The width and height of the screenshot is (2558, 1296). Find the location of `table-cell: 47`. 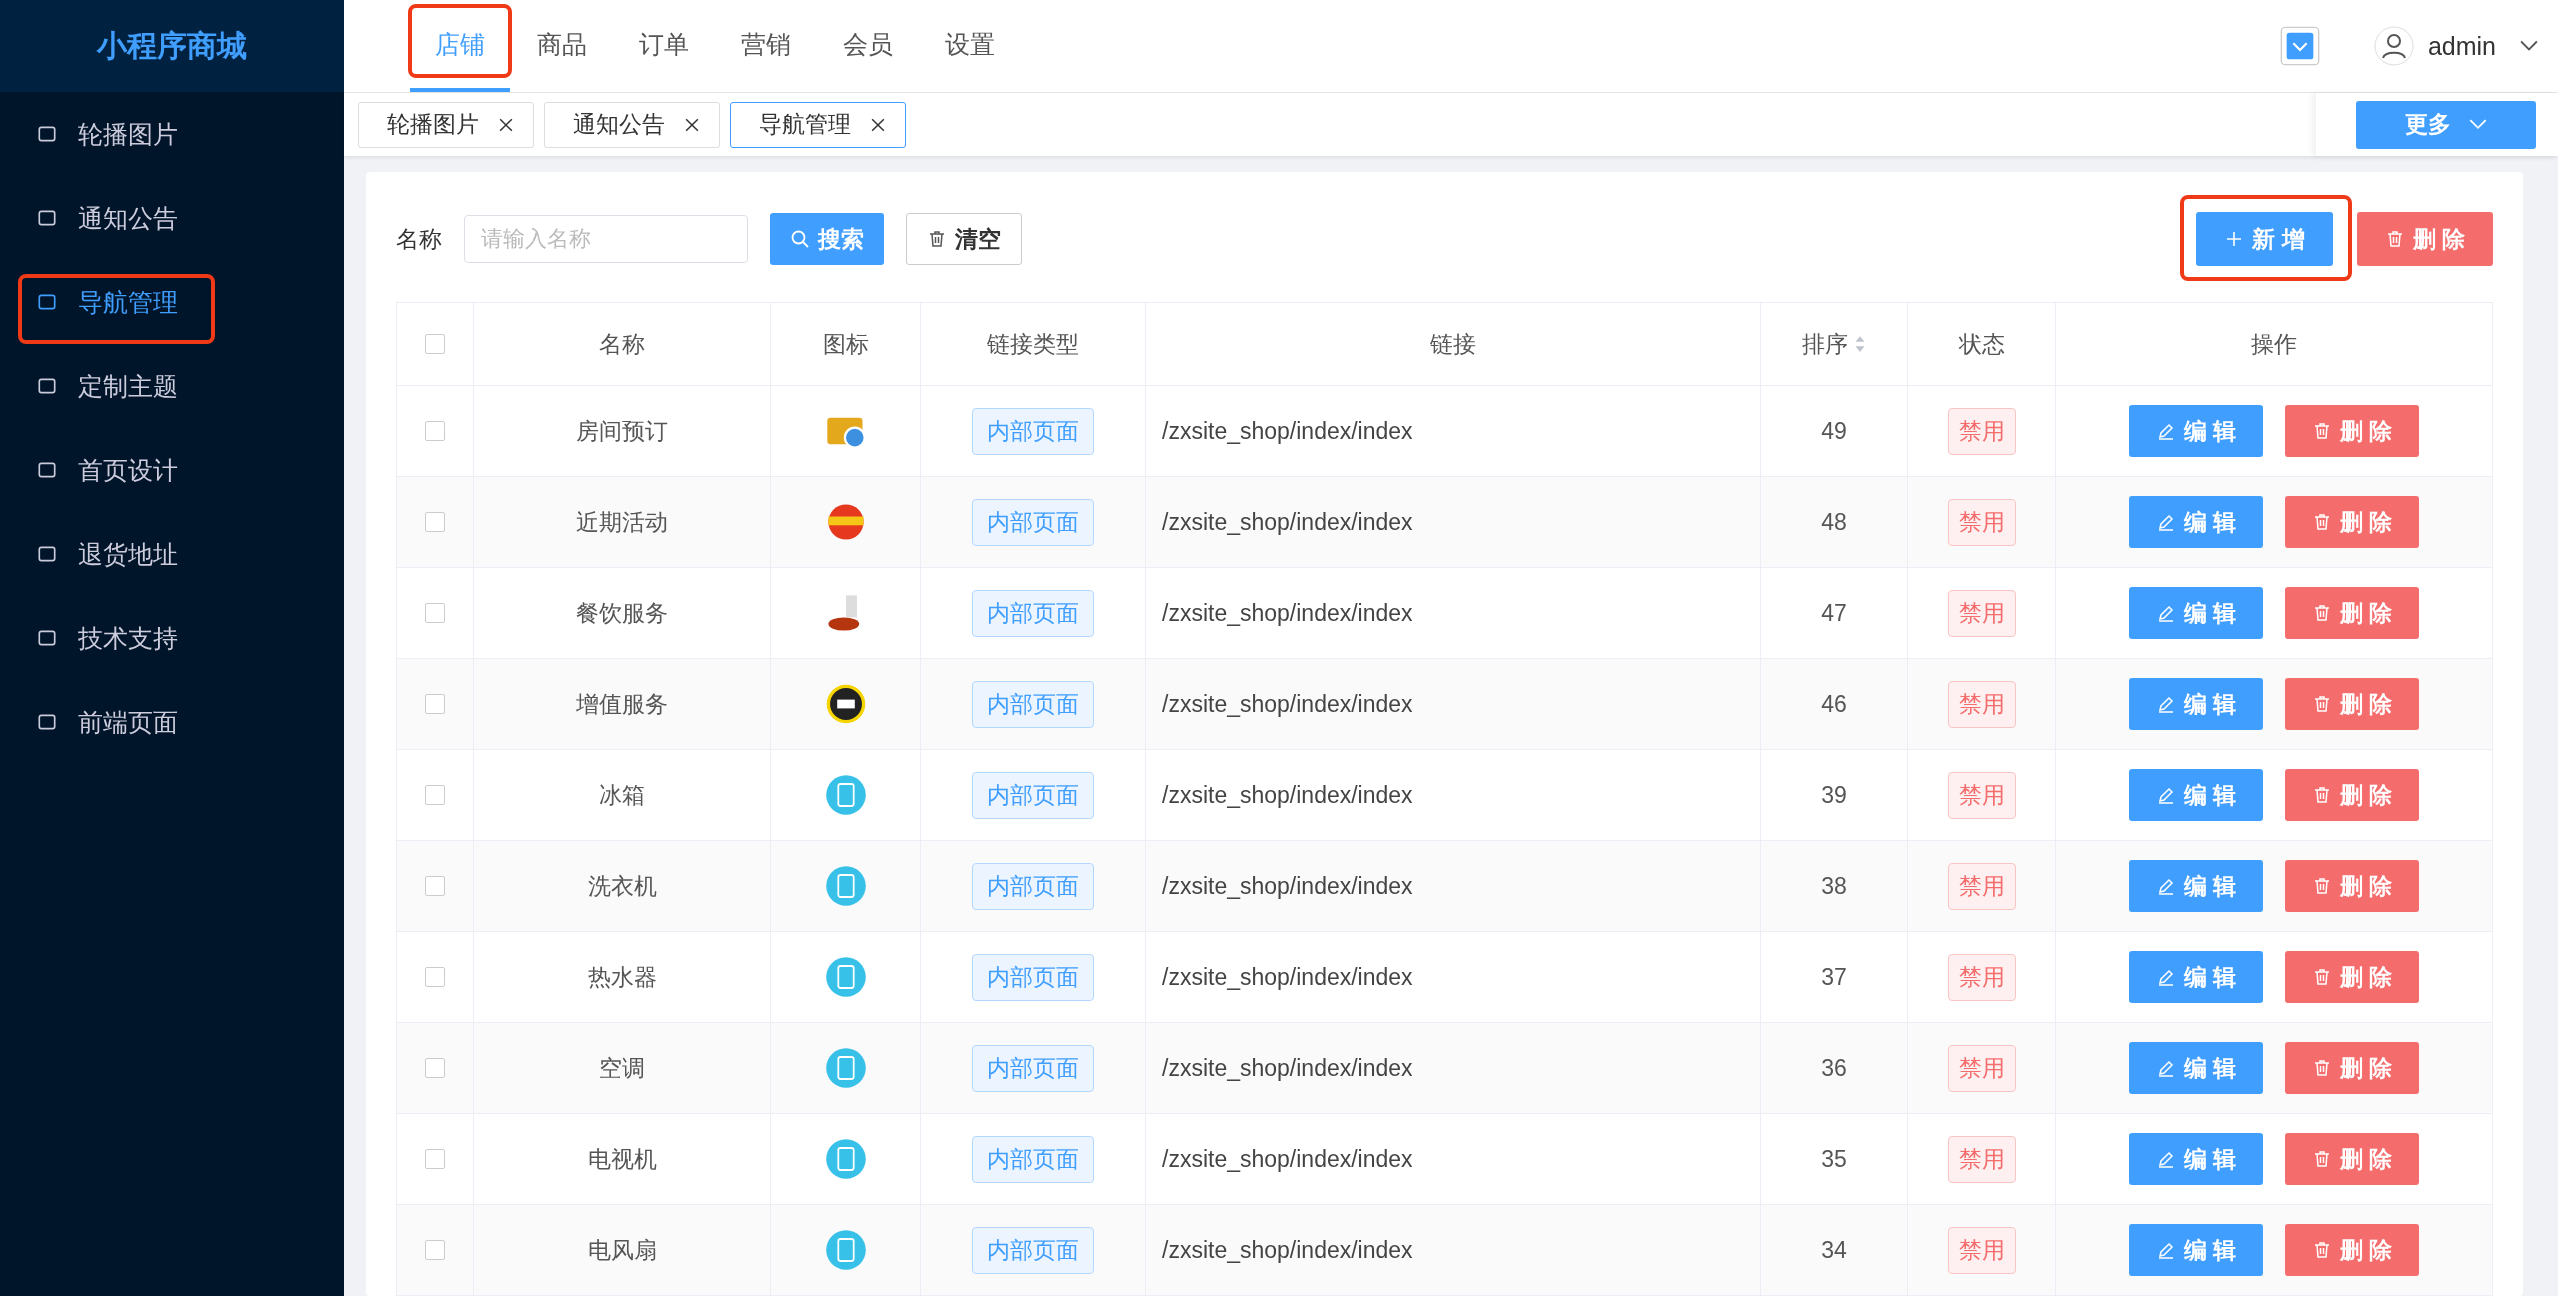

table-cell: 47 is located at coordinates (1834, 613).